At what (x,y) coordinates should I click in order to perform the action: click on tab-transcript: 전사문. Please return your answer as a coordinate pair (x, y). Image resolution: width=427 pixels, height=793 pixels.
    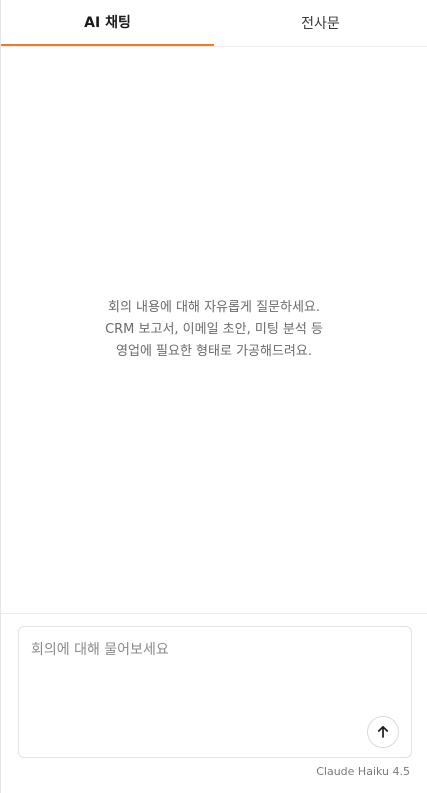
    Looking at the image, I should click on (320, 23).